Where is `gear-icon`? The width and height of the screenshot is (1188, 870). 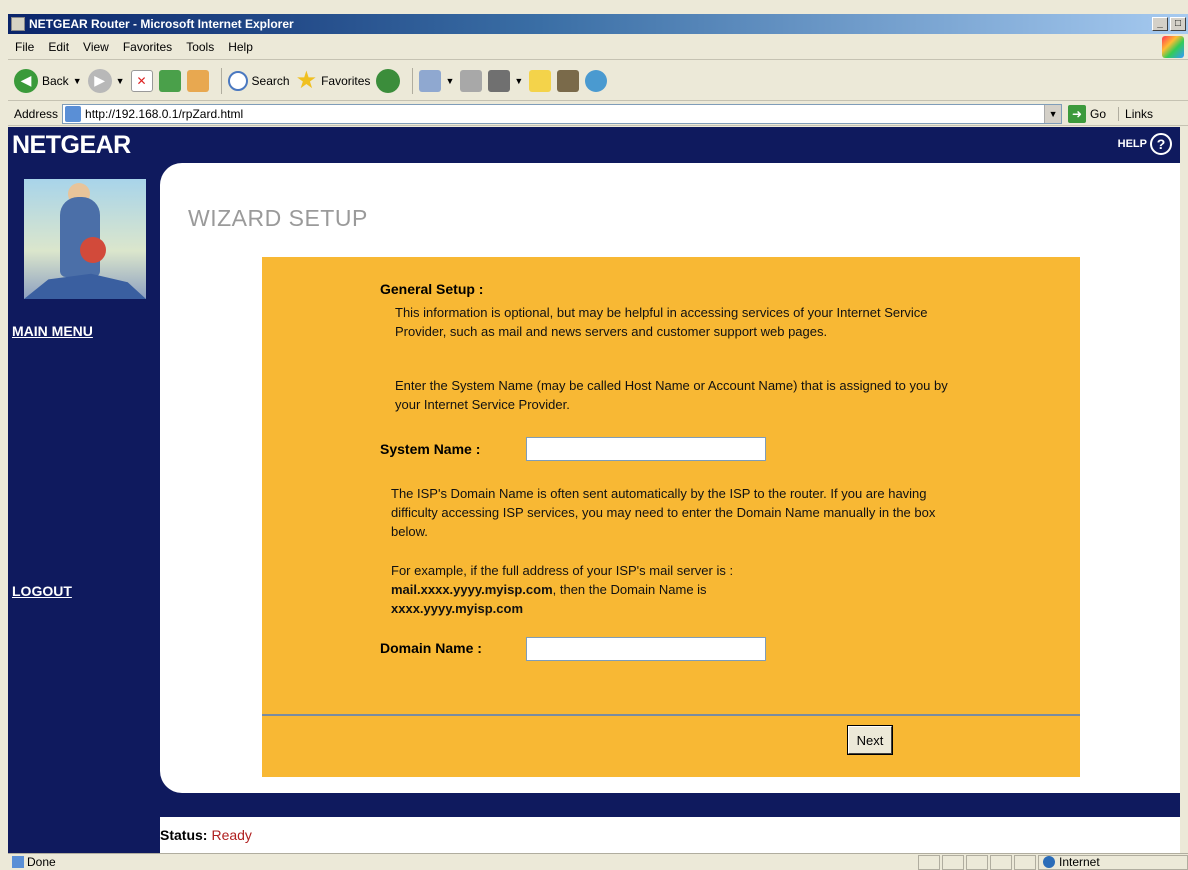
gear-icon is located at coordinates (93, 250).